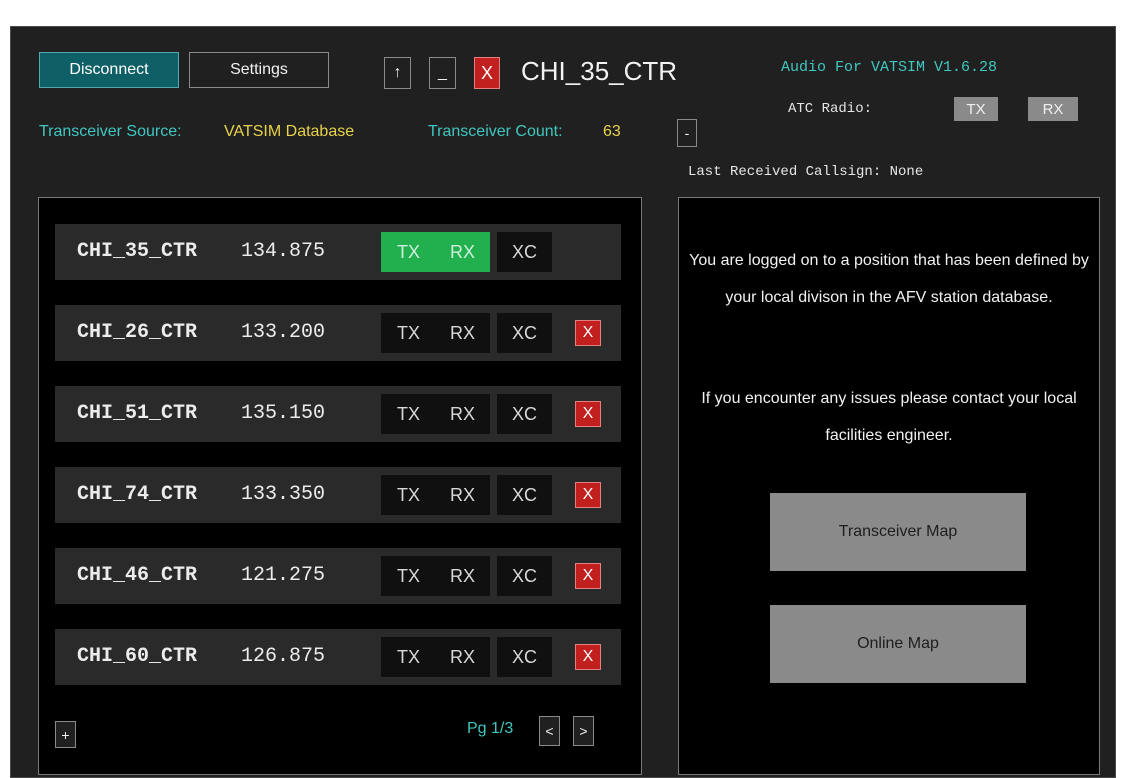  What do you see at coordinates (612, 131) in the screenshot?
I see `transceiver-count-value: 63` at bounding box center [612, 131].